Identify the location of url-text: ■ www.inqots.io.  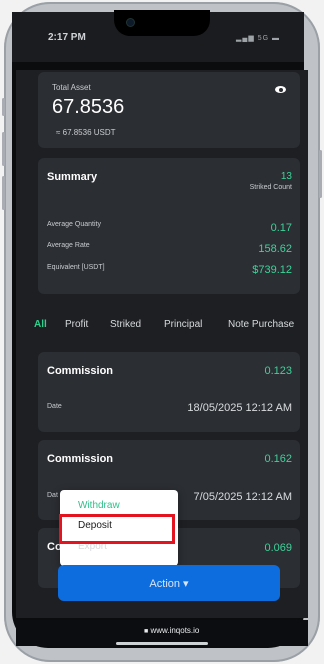
(171, 630).